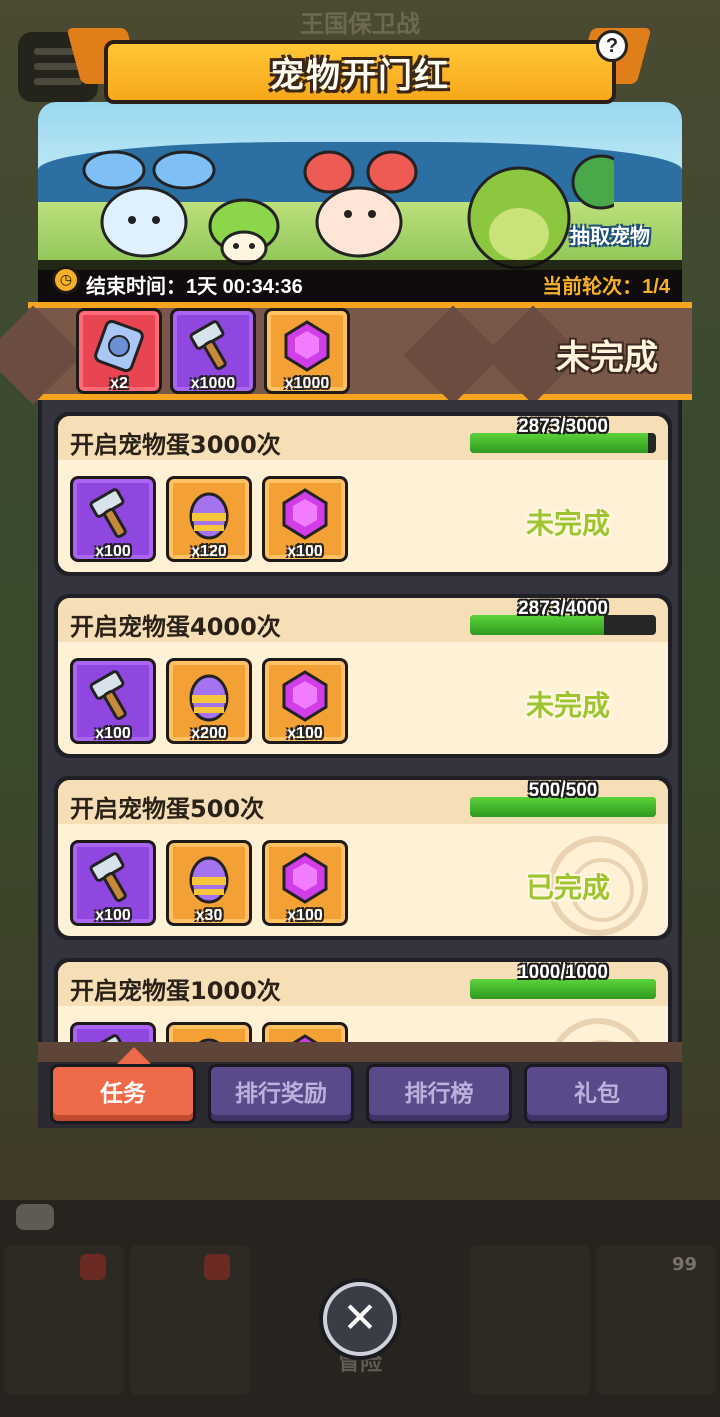 The height and width of the screenshot is (1417, 720). I want to click on tab-gift-pack: 礼包, so click(597, 1094).